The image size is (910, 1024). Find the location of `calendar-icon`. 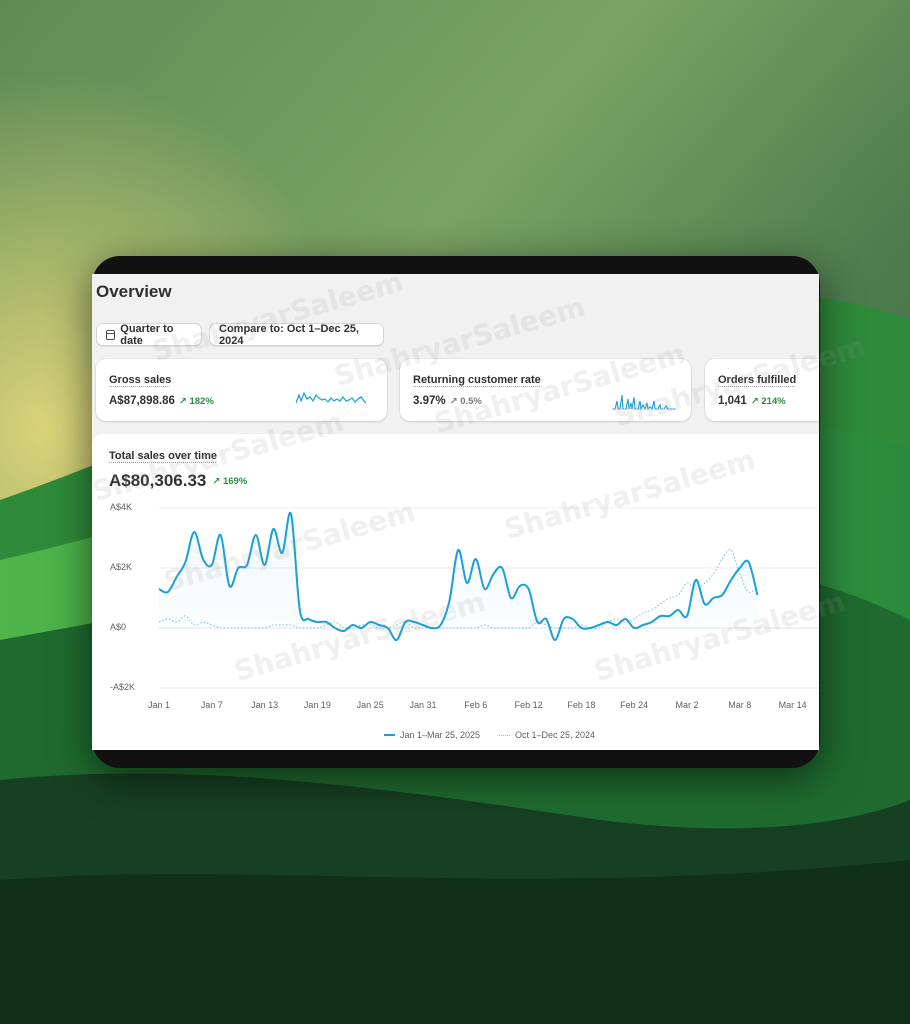

calendar-icon is located at coordinates (111, 334).